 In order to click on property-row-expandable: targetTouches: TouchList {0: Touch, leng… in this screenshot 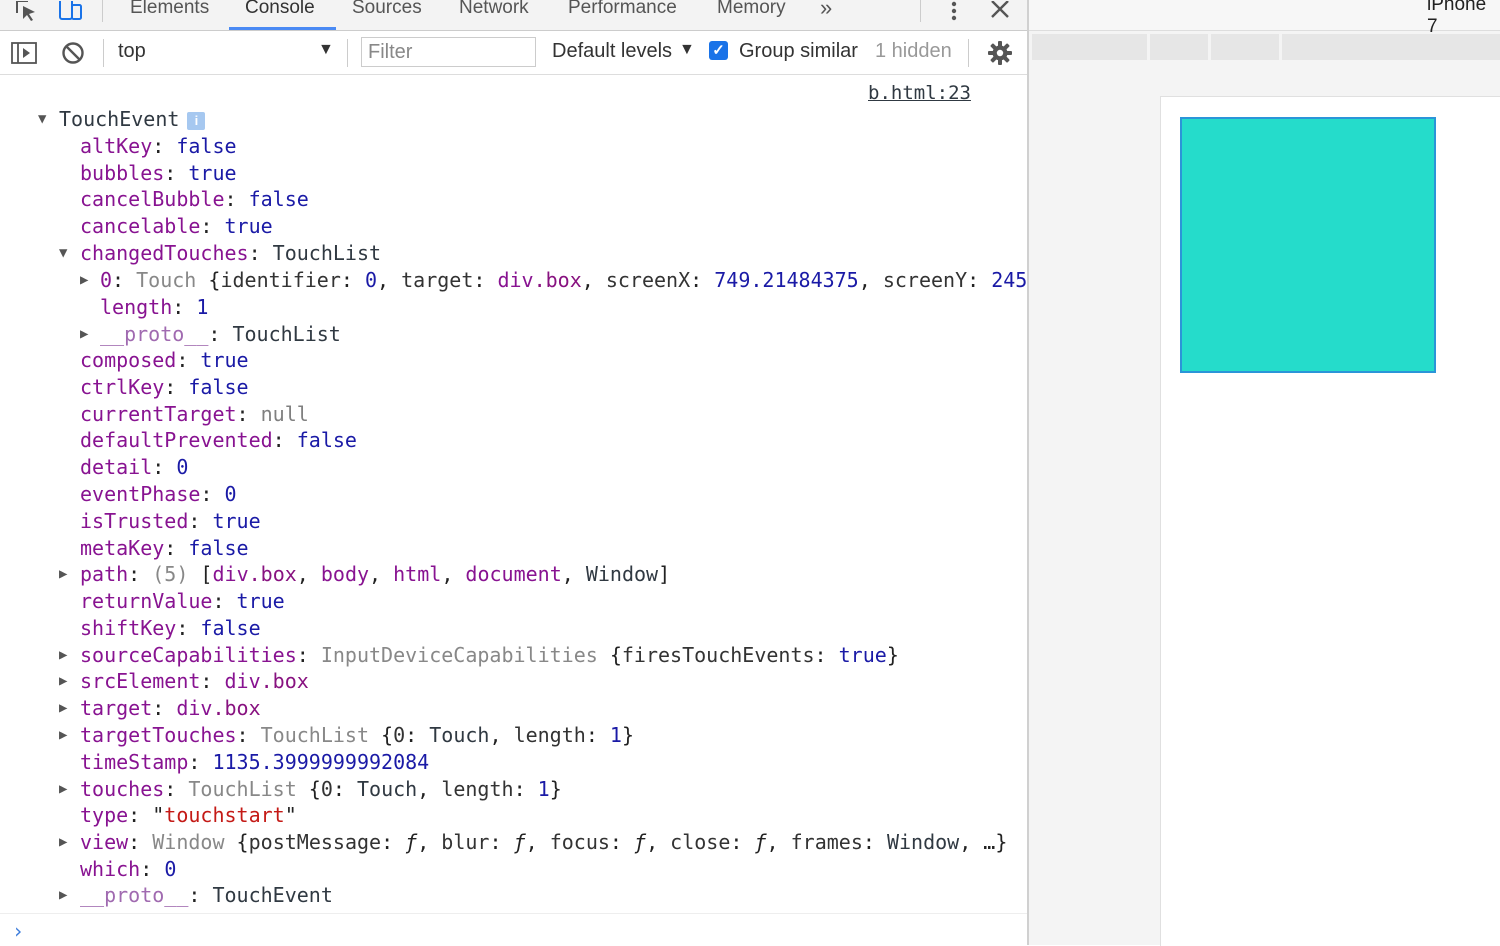, I will do `click(357, 735)`.